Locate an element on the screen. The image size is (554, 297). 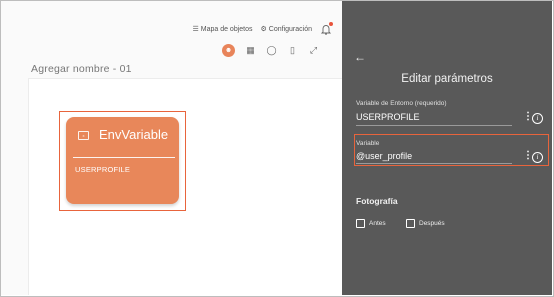
info-icon: i is located at coordinates (537, 118).